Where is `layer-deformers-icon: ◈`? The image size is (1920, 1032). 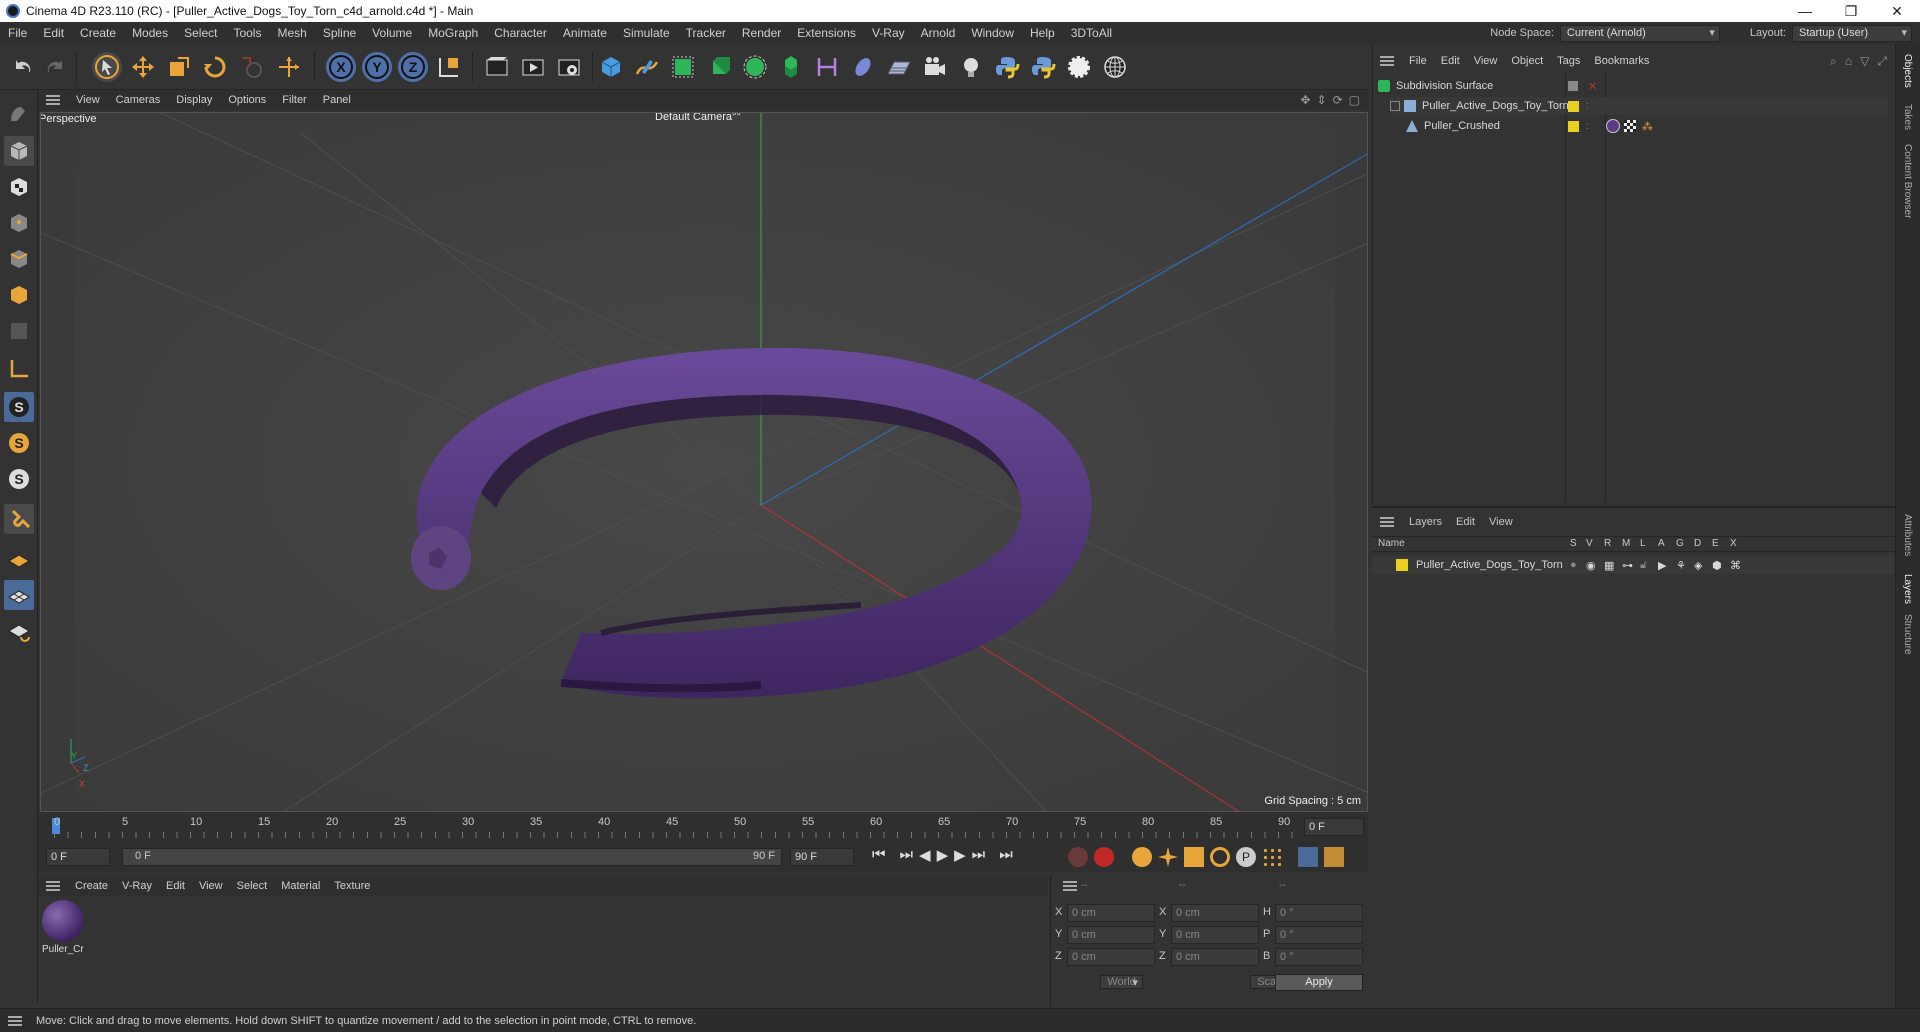
layer-deformers-icon: ◈ is located at coordinates (1698, 565).